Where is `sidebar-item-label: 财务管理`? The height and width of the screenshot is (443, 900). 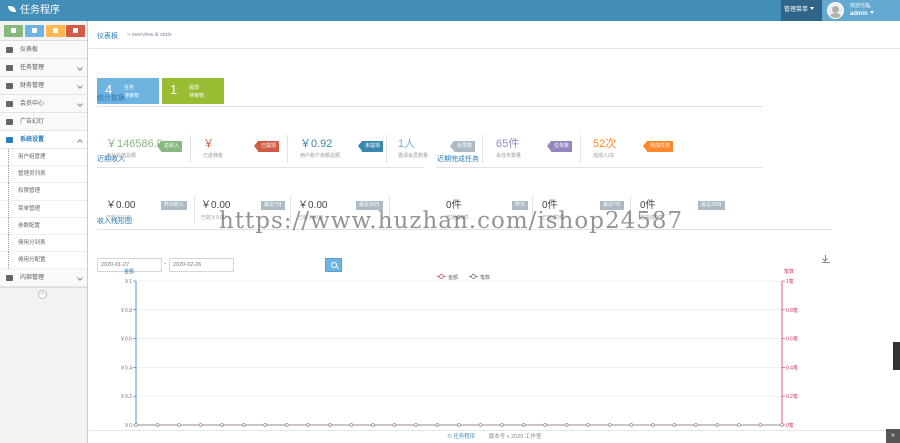 sidebar-item-label: 财务管理 is located at coordinates (32, 86).